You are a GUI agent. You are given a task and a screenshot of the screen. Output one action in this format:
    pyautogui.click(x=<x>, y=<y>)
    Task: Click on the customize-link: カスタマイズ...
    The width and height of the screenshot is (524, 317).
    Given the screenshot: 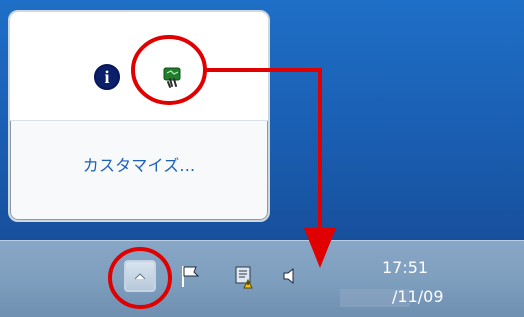 What is the action you would take?
    pyautogui.click(x=139, y=166)
    